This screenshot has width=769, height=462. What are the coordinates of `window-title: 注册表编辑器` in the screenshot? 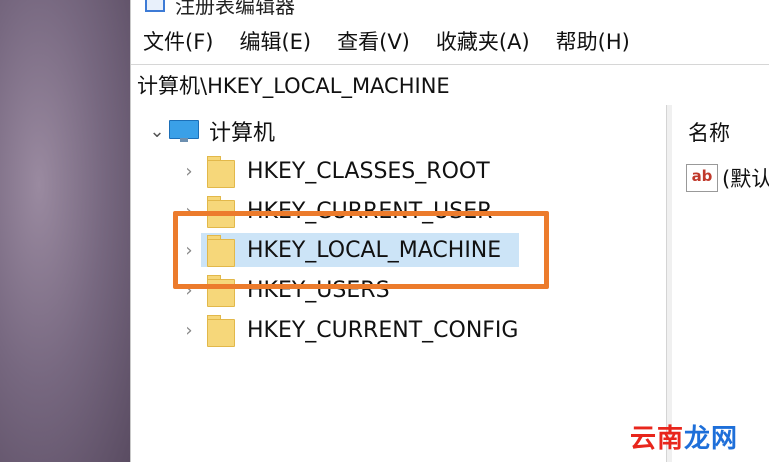 It's located at (235, 9).